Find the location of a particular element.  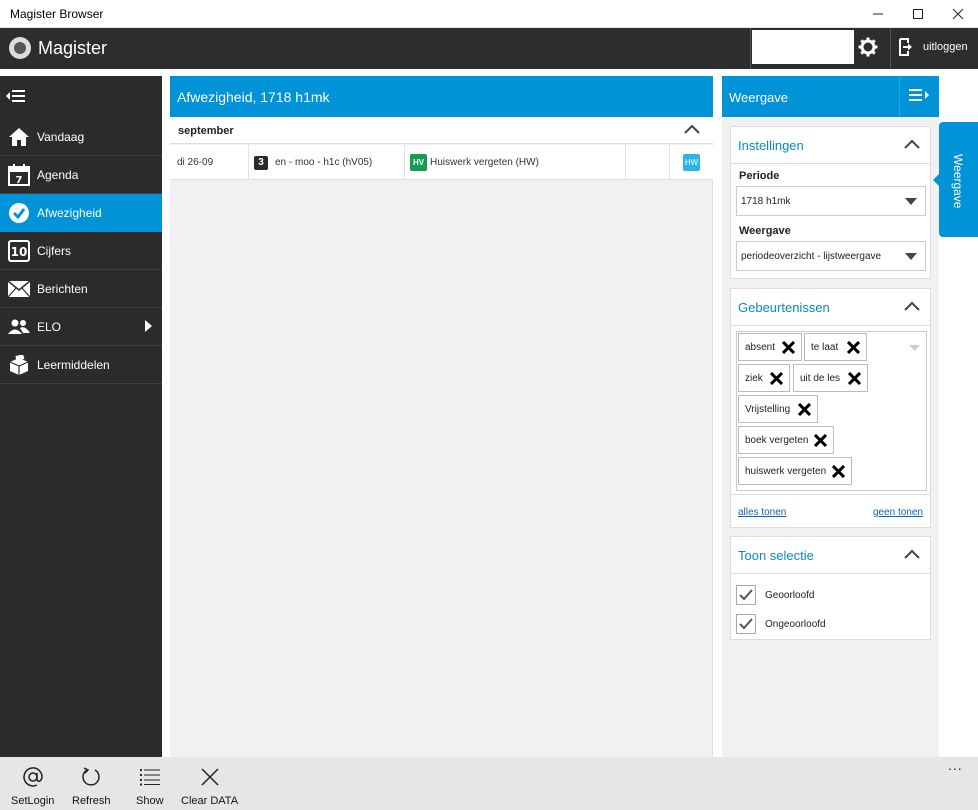

show-button: Show is located at coordinates (150, 786).